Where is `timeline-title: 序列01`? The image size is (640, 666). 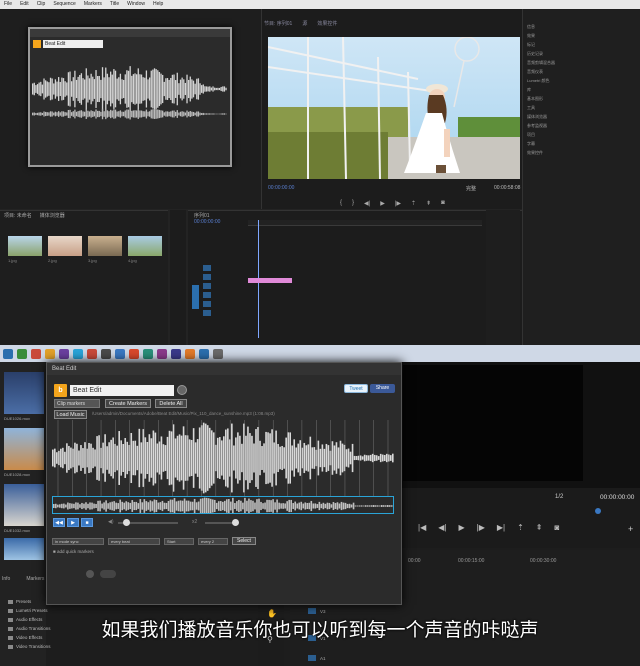
timeline-title: 序列01 is located at coordinates (202, 215).